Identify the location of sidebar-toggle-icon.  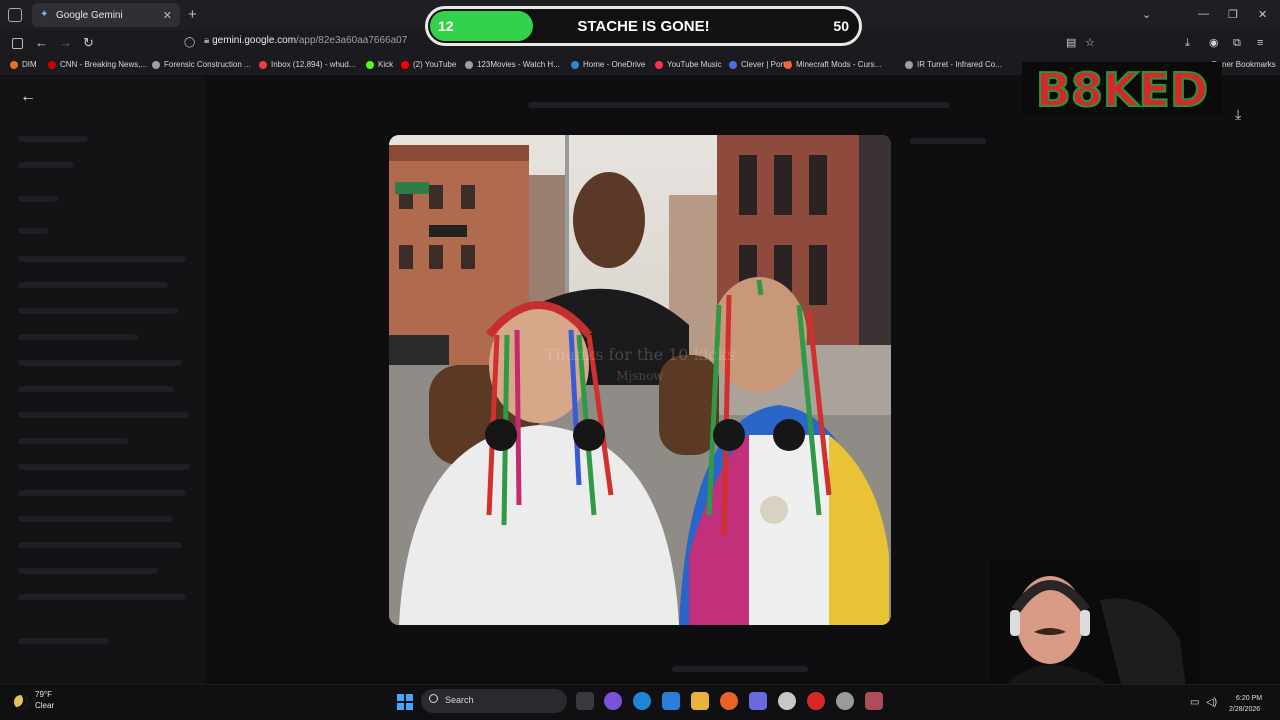
(17, 43).